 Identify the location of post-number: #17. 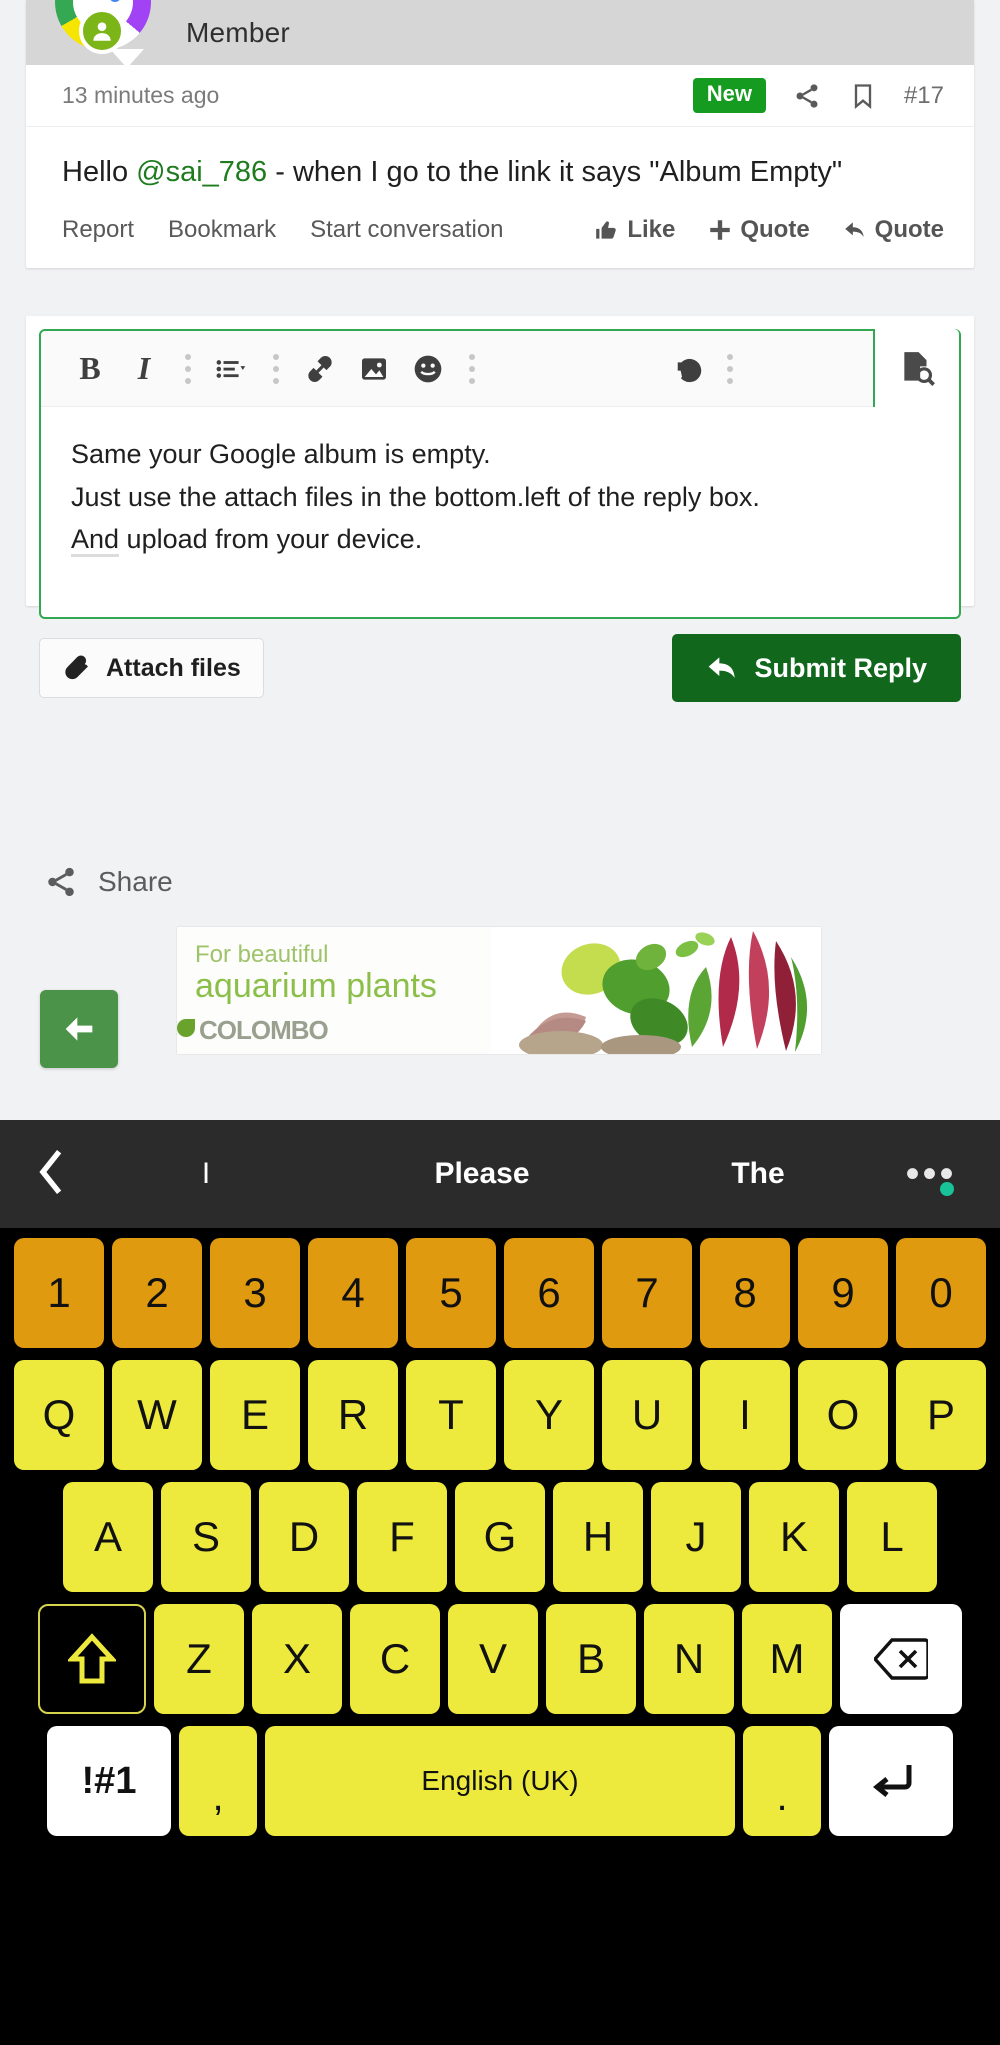
(924, 96).